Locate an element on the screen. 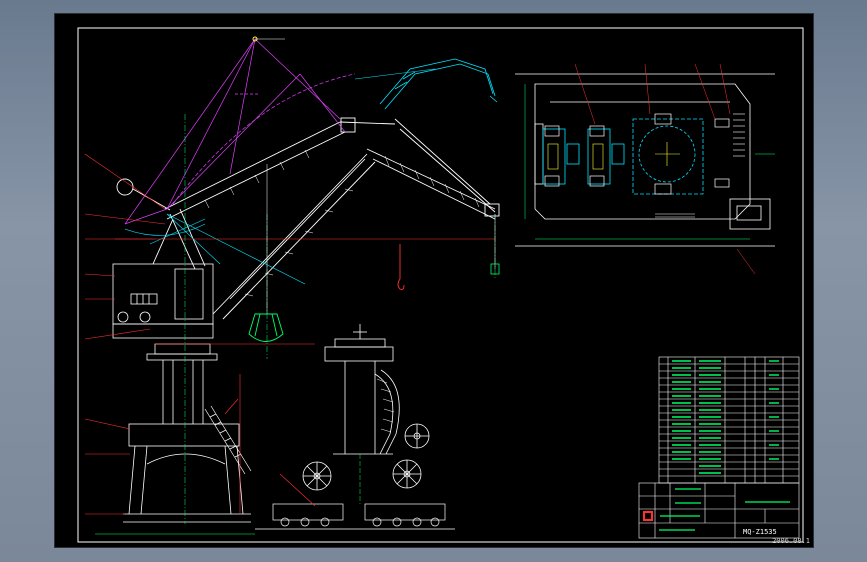  plan-view-winch-drums is located at coordinates (637, 154).